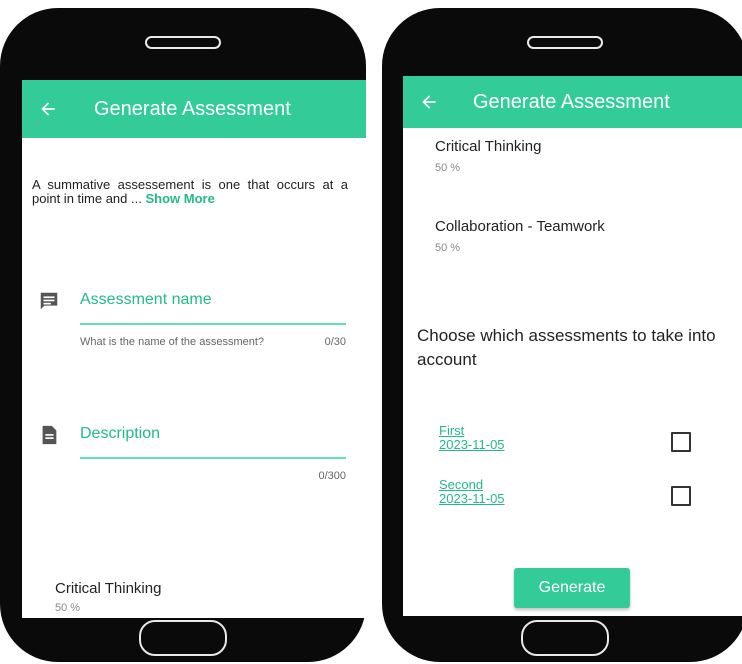 This screenshot has width=742, height=664. Describe the element at coordinates (681, 442) in the screenshot. I see `assessment-checkbox-first` at that location.